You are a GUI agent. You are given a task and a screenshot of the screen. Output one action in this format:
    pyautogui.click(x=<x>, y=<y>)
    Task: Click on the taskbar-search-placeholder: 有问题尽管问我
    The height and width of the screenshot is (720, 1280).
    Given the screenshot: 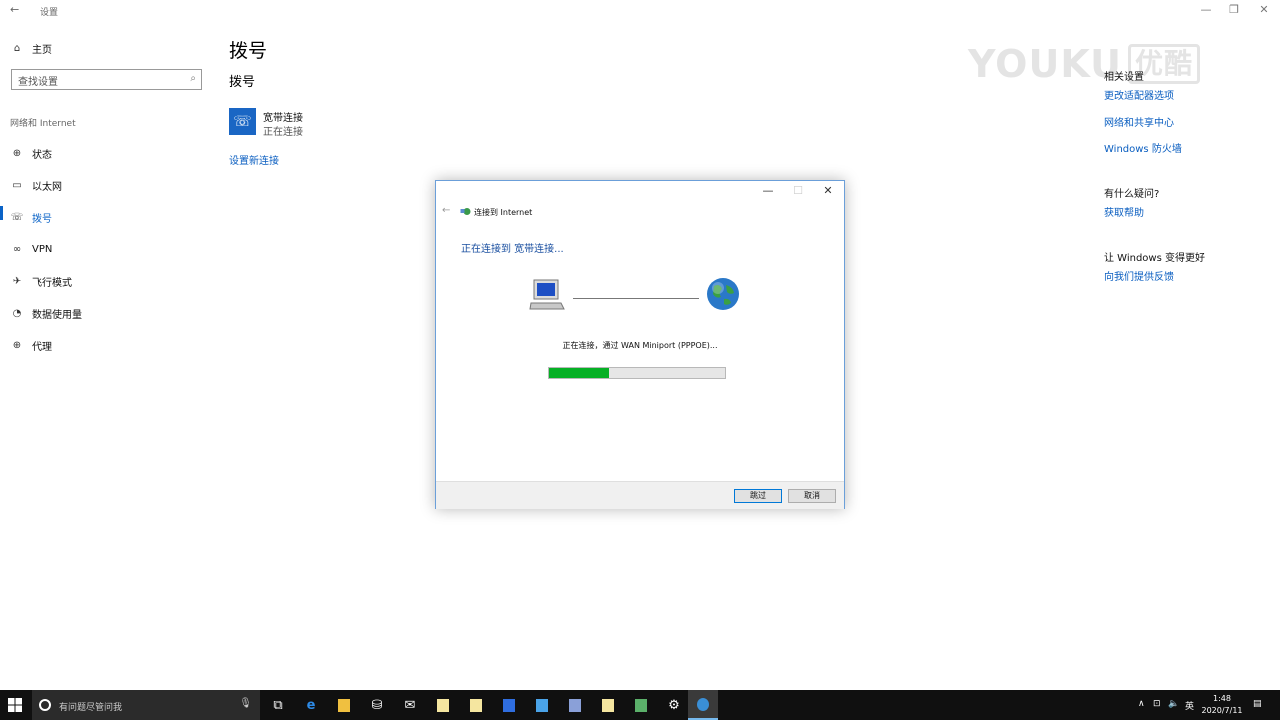 What is the action you would take?
    pyautogui.click(x=91, y=708)
    